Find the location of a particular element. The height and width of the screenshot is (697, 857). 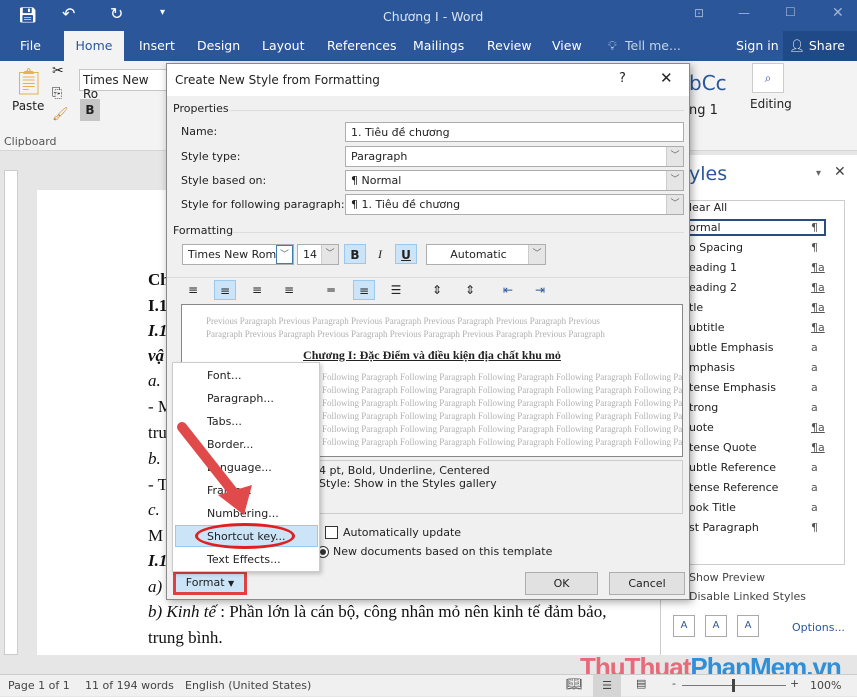

ribbon-display-icon: ⊡ is located at coordinates (699, 13).